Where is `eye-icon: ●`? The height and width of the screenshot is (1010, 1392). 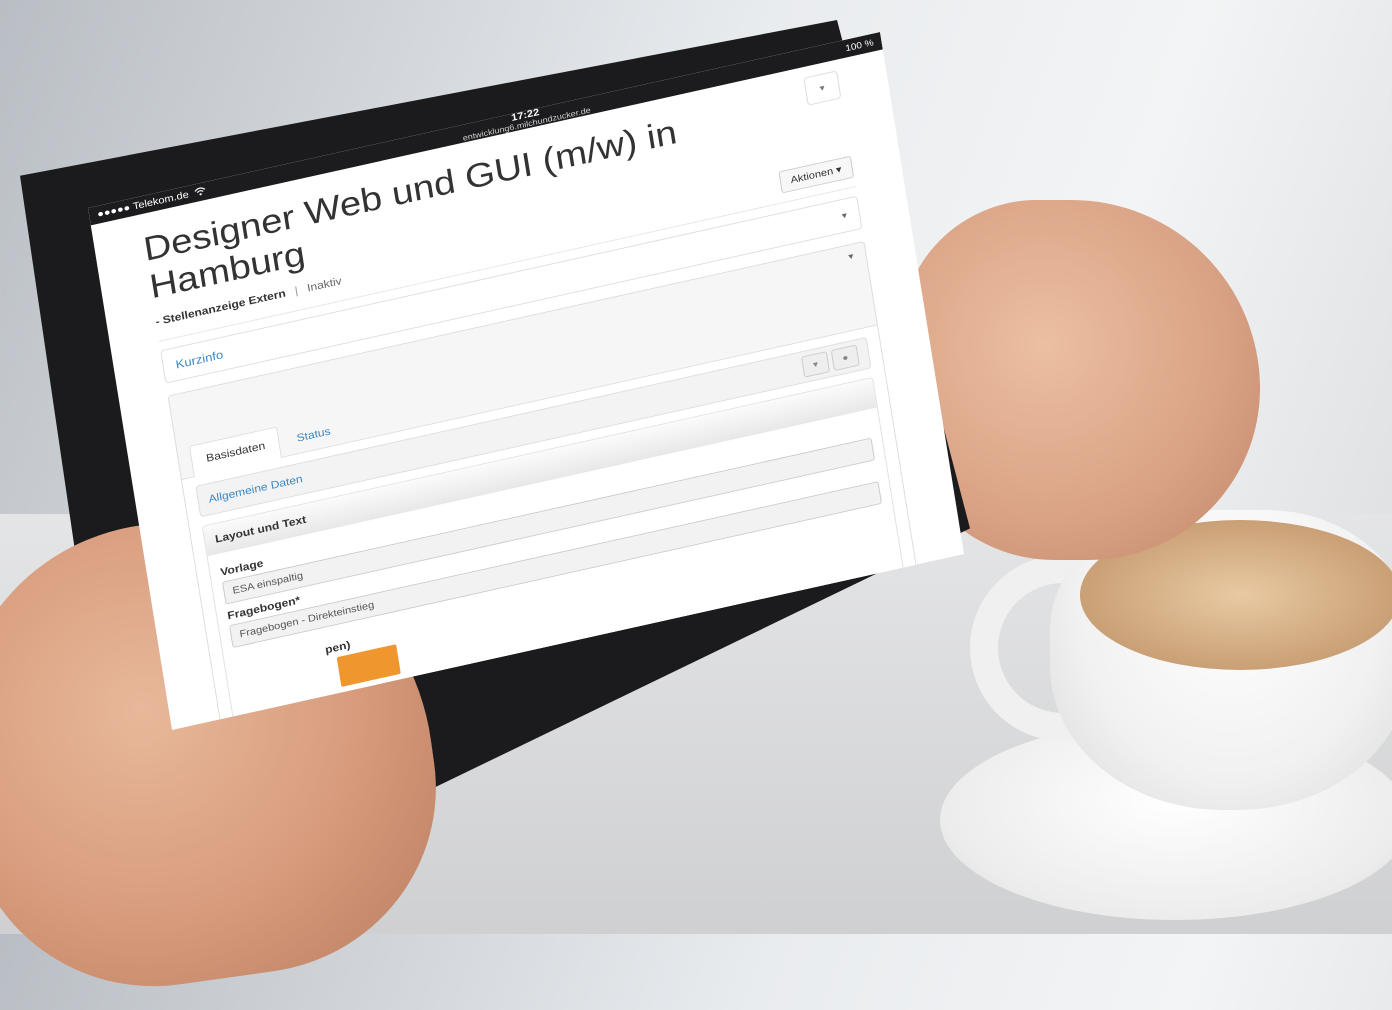
eye-icon: ● is located at coordinates (845, 358).